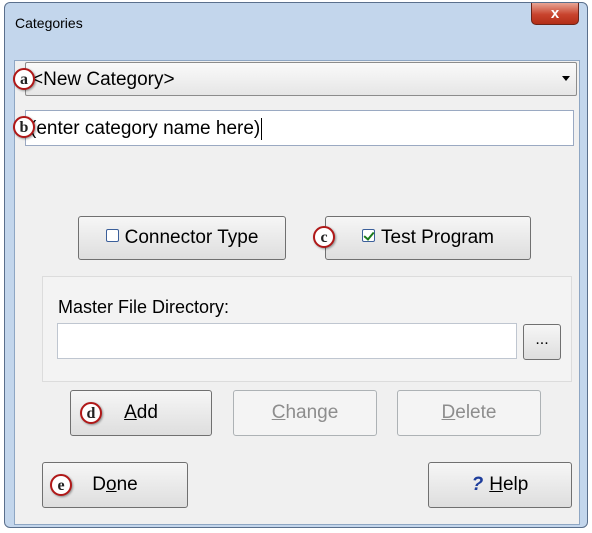  What do you see at coordinates (368, 236) in the screenshot?
I see `test-program-checkbox-icon` at bounding box center [368, 236].